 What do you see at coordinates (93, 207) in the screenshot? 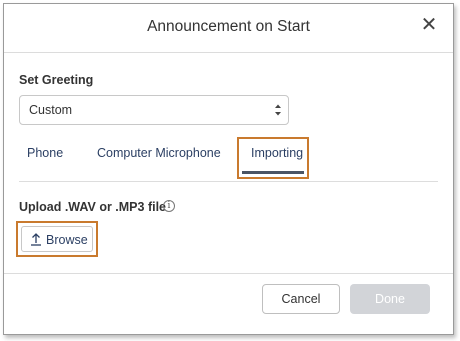
I see `upload-label: Upload .WAV or .MP3 file` at bounding box center [93, 207].